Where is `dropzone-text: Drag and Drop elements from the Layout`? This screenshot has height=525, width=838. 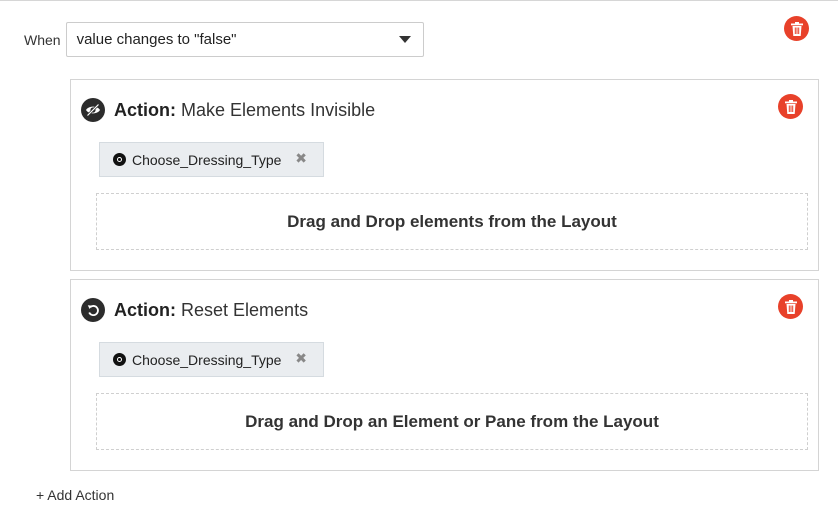
dropzone-text: Drag and Drop elements from the Layout is located at coordinates (452, 221).